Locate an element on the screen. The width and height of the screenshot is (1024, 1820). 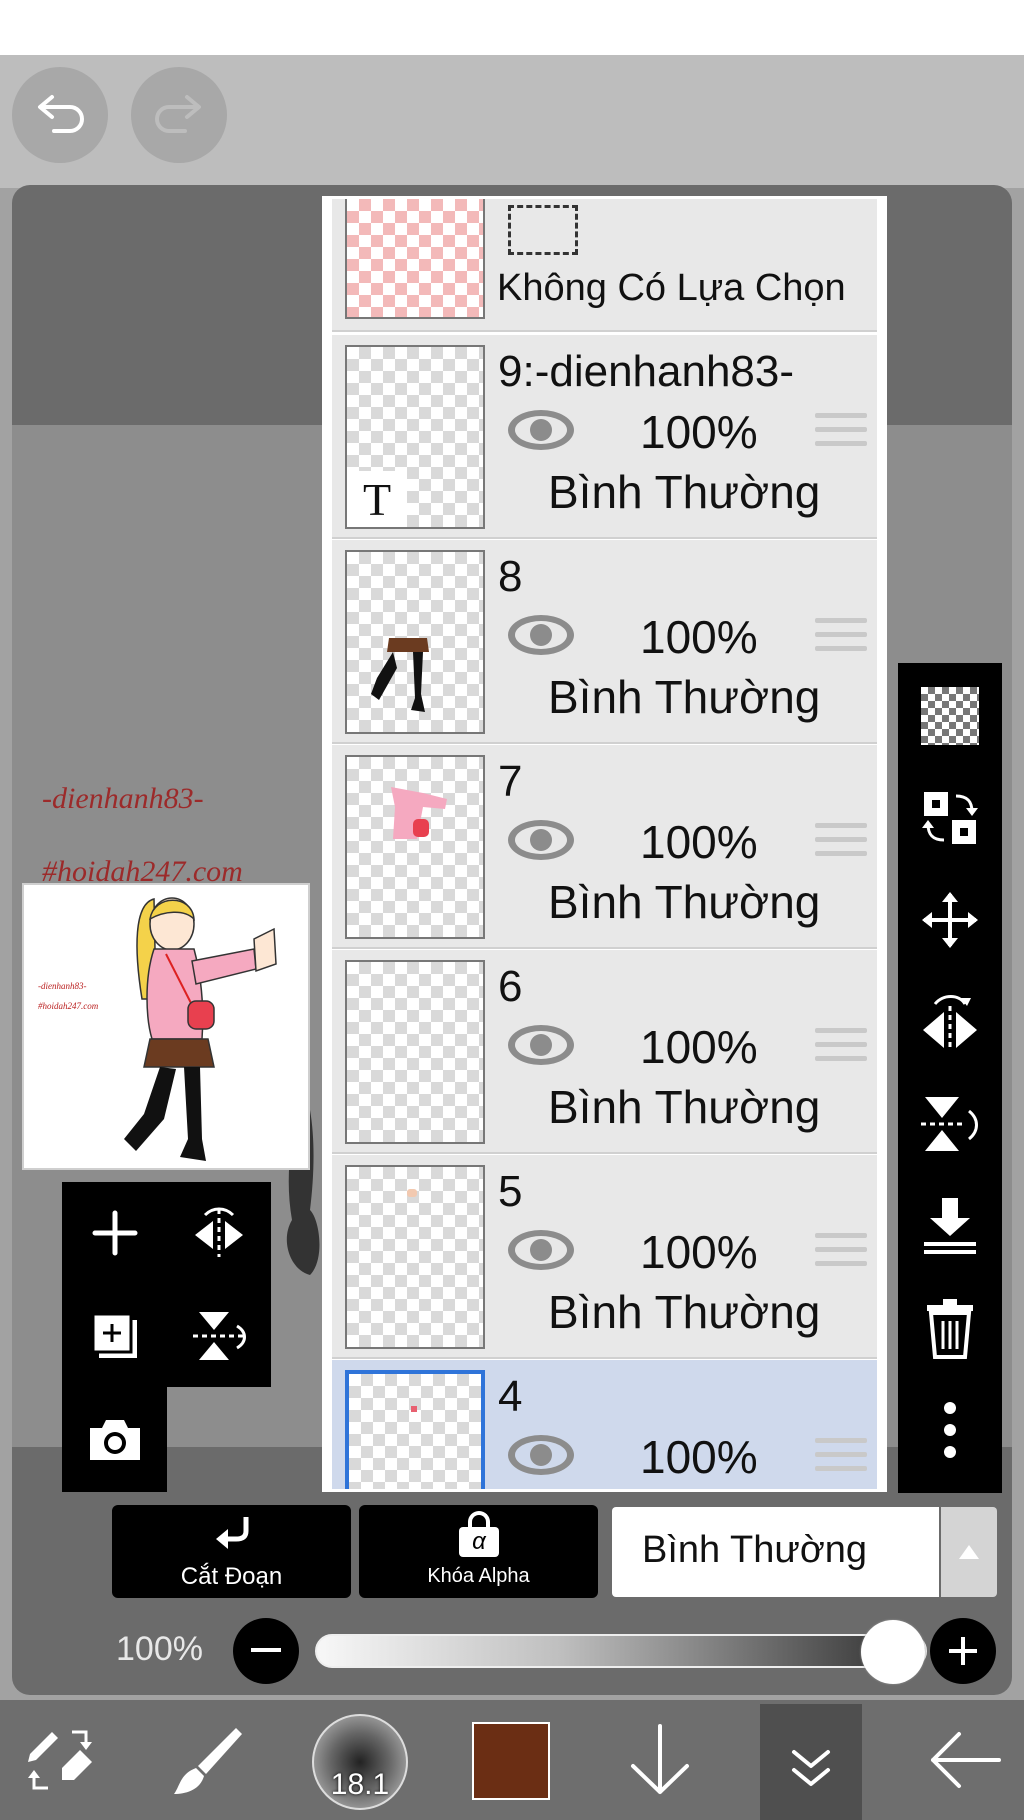
alpha-lock-button: α Khóa Alpha is located at coordinates (478, 1551).